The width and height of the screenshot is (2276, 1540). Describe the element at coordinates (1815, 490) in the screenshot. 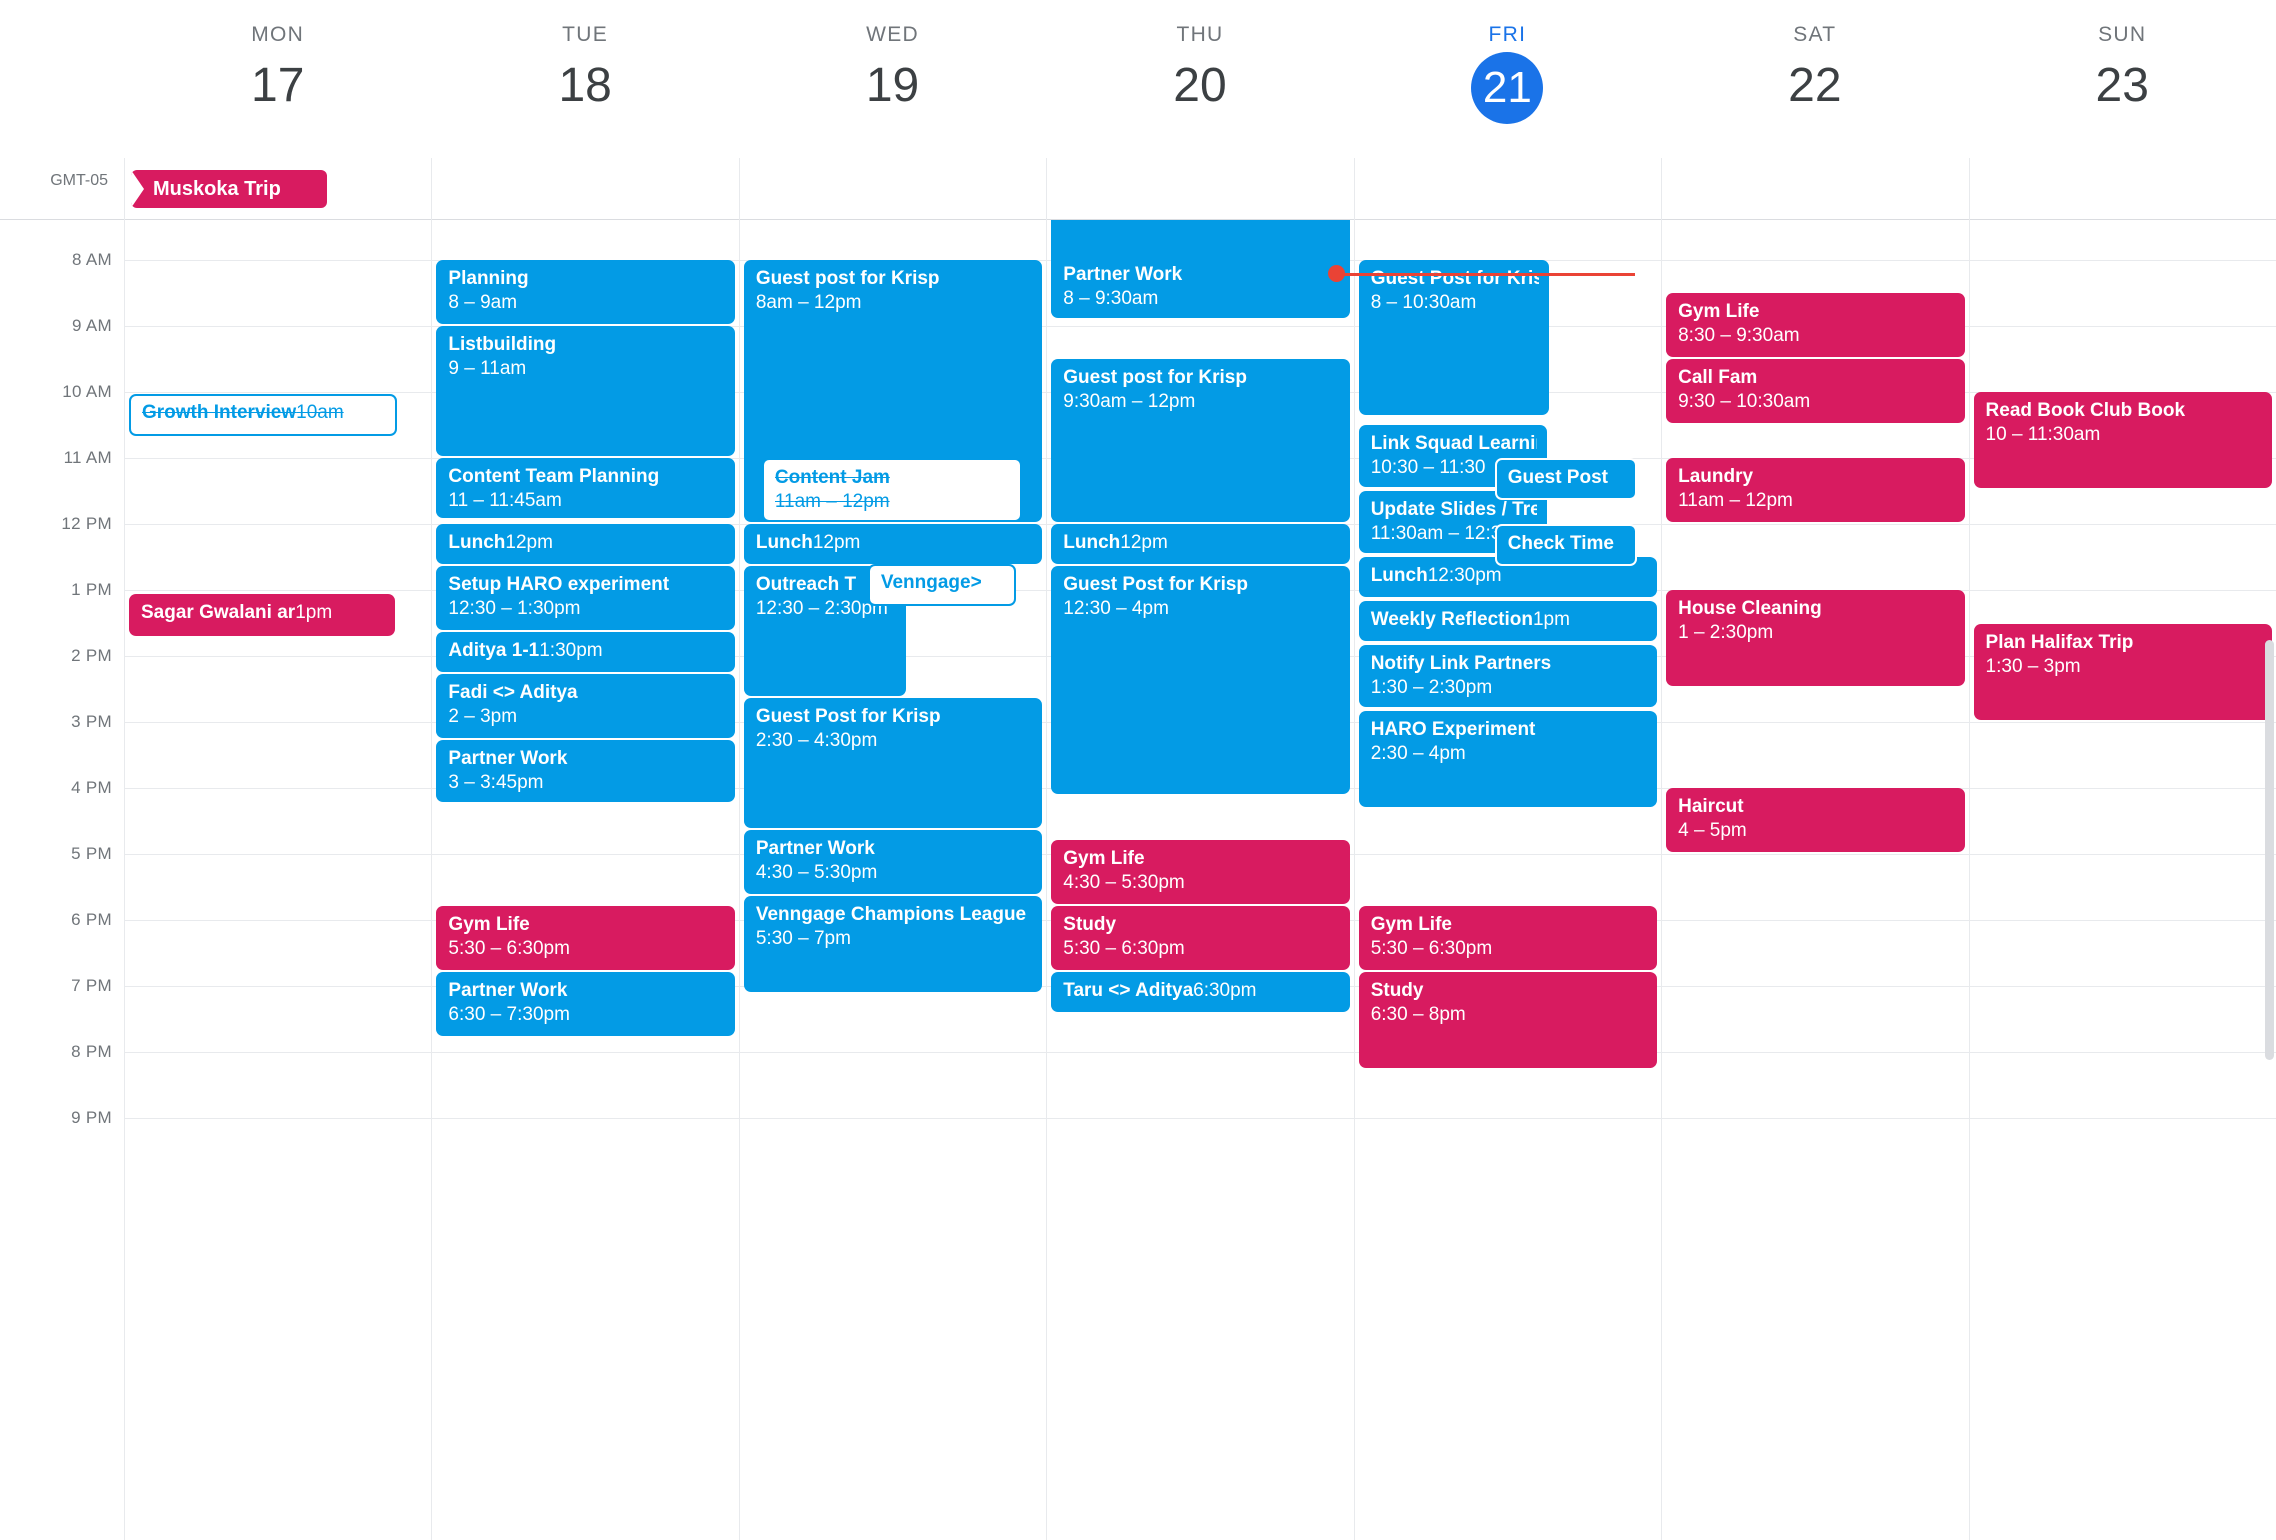

I see `event-laundry: Laundry 11am – 12pm` at that location.